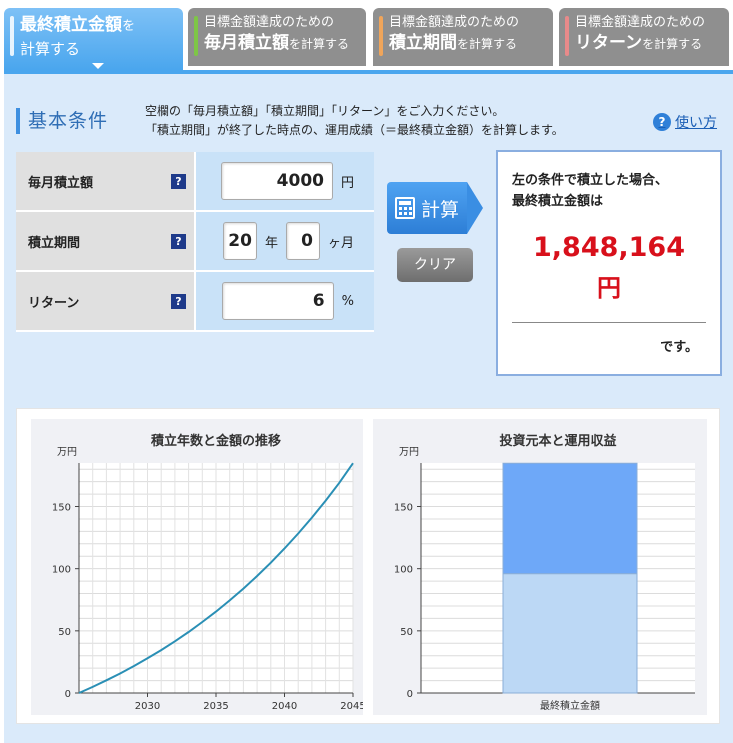  What do you see at coordinates (558, 201) in the screenshot?
I see `result-text-line2: 最終積立金額は` at bounding box center [558, 201].